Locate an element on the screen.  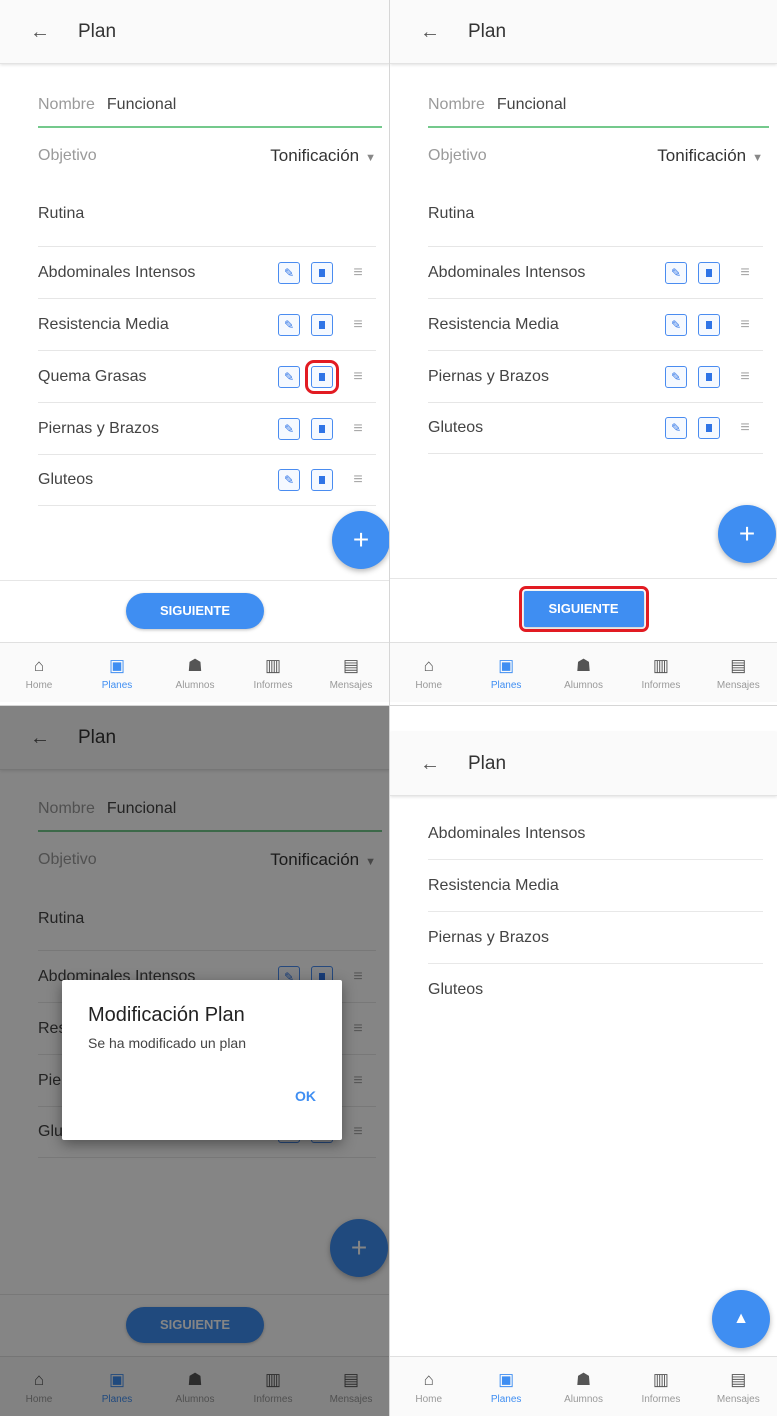
list-item: Piernas y Brazos ✎ ≡ is located at coordinates (595, 376).